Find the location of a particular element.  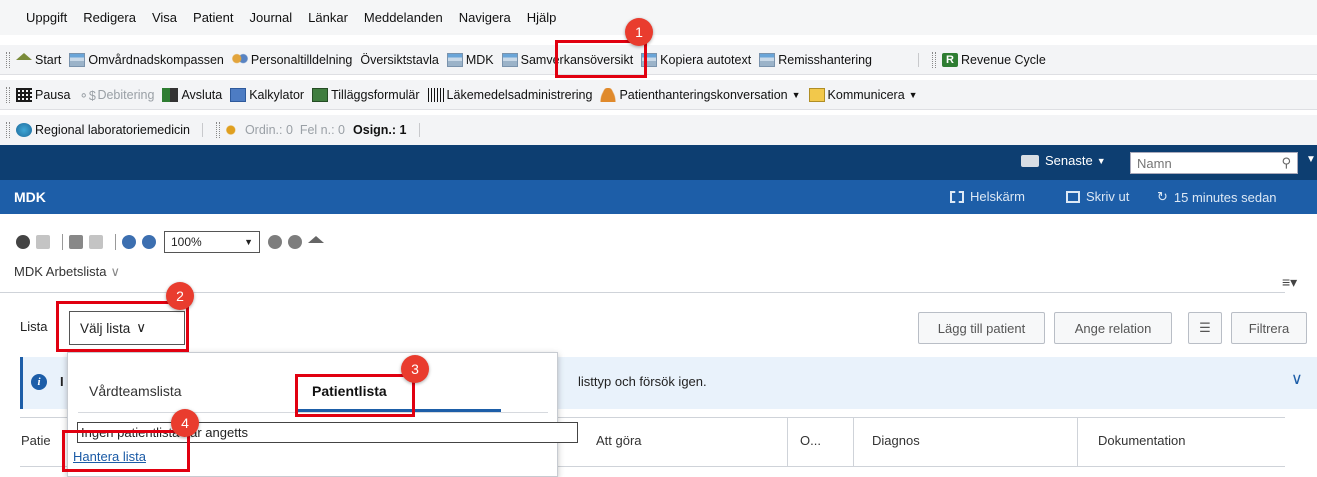

tillaggsformular-button: Tilläggsformulär is located at coordinates (366, 94).